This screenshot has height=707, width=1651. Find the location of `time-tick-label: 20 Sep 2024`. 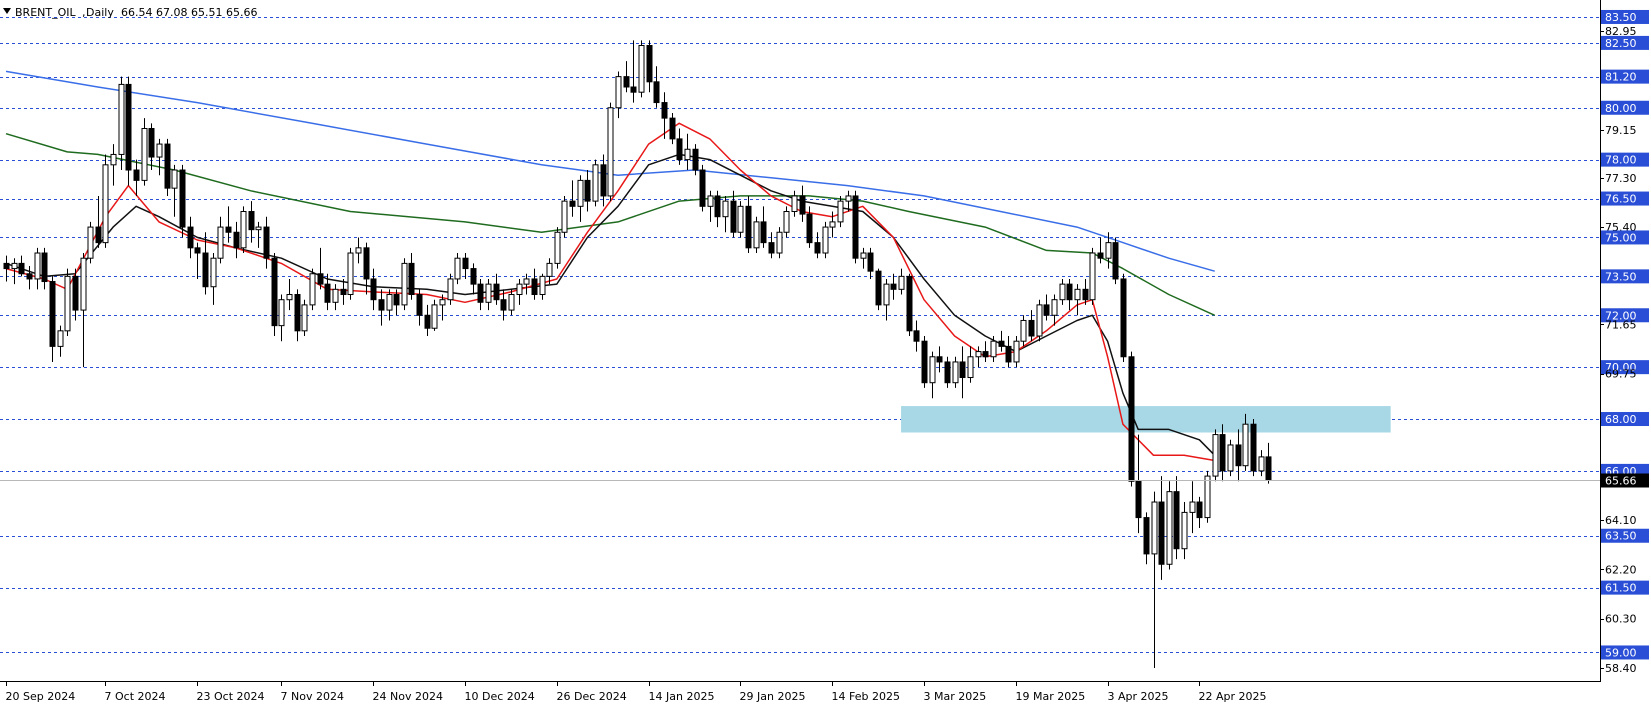

time-tick-label: 20 Sep 2024 is located at coordinates (41, 696).